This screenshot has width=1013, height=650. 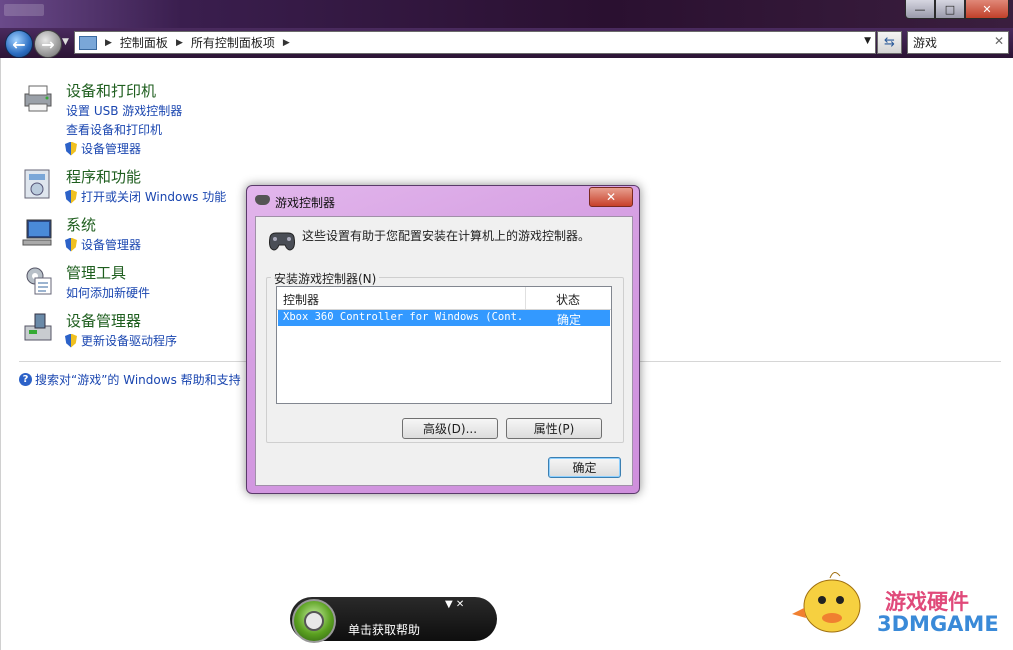 What do you see at coordinates (81, 224) in the screenshot?
I see `category-title: 系统` at bounding box center [81, 224].